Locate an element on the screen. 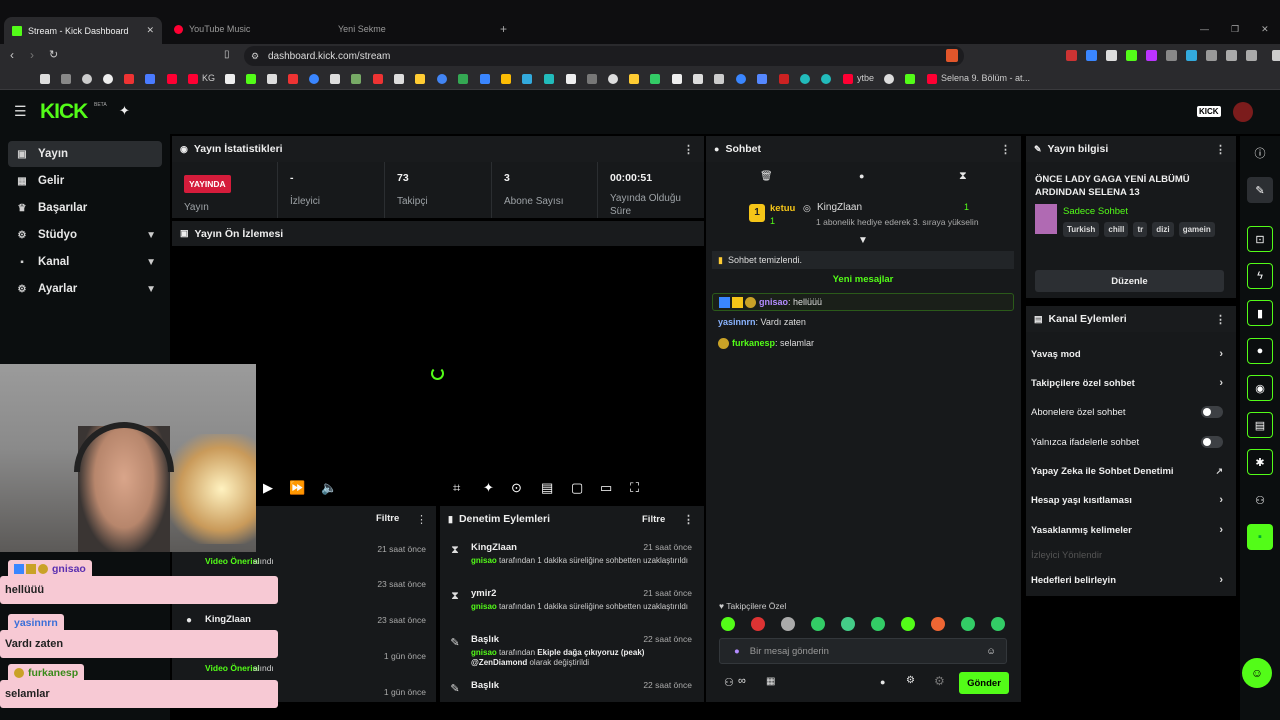 The height and width of the screenshot is (720, 1280). google-icon is located at coordinates (442, 79).